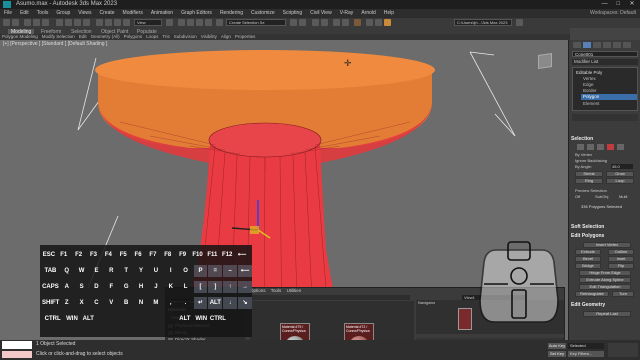 This screenshot has height=360, width=640. What do you see at coordinates (200, 287) in the screenshot?
I see `key-sym2_10: [` at bounding box center [200, 287].